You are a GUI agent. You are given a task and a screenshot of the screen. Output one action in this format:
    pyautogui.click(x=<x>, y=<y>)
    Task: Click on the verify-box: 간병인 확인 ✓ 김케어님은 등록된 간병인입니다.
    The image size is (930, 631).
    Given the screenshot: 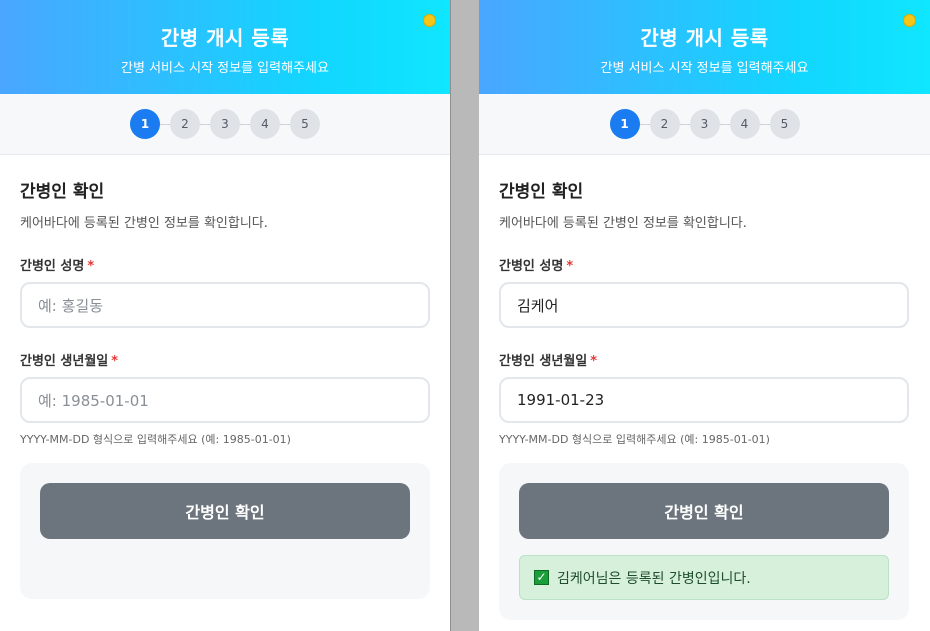 What is the action you would take?
    pyautogui.click(x=704, y=541)
    